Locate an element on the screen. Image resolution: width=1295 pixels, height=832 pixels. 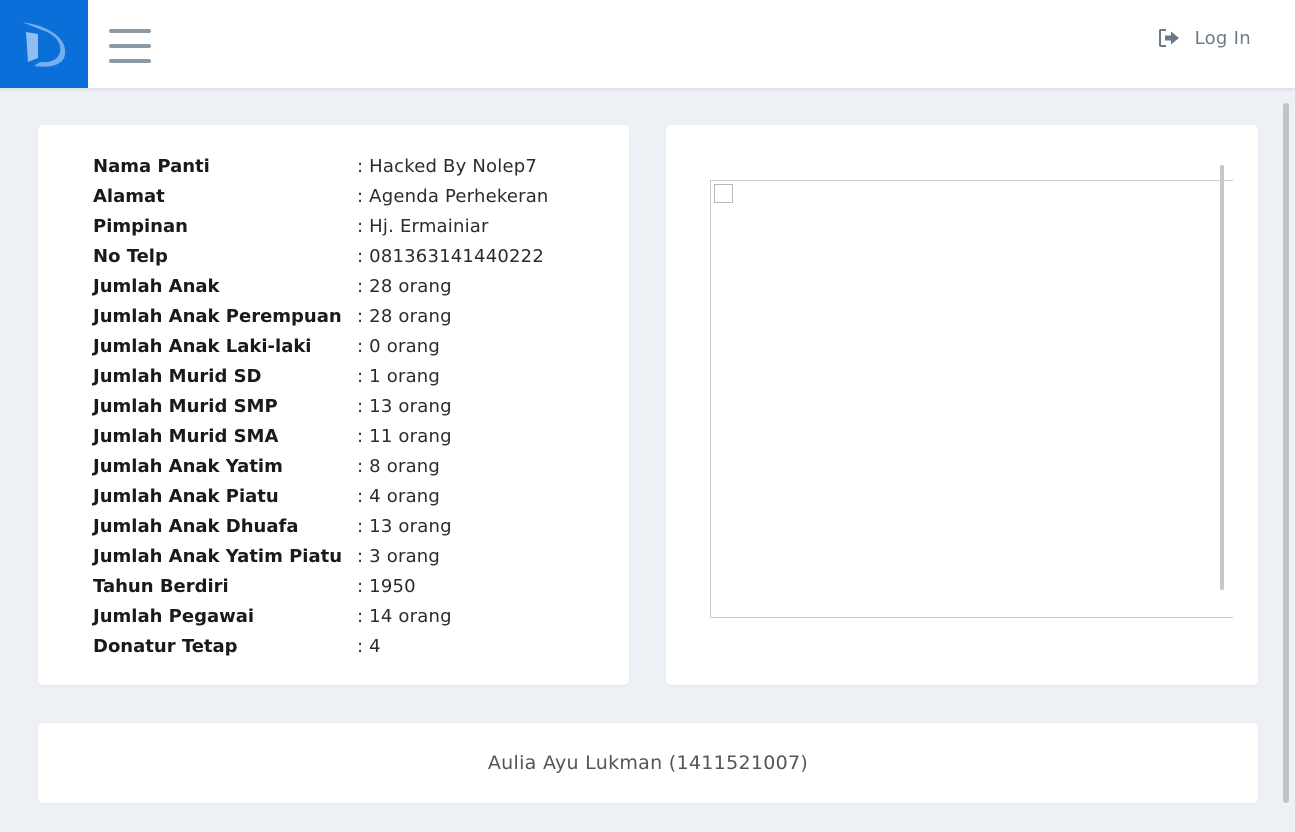
info-label: No Telp is located at coordinates (130, 256).